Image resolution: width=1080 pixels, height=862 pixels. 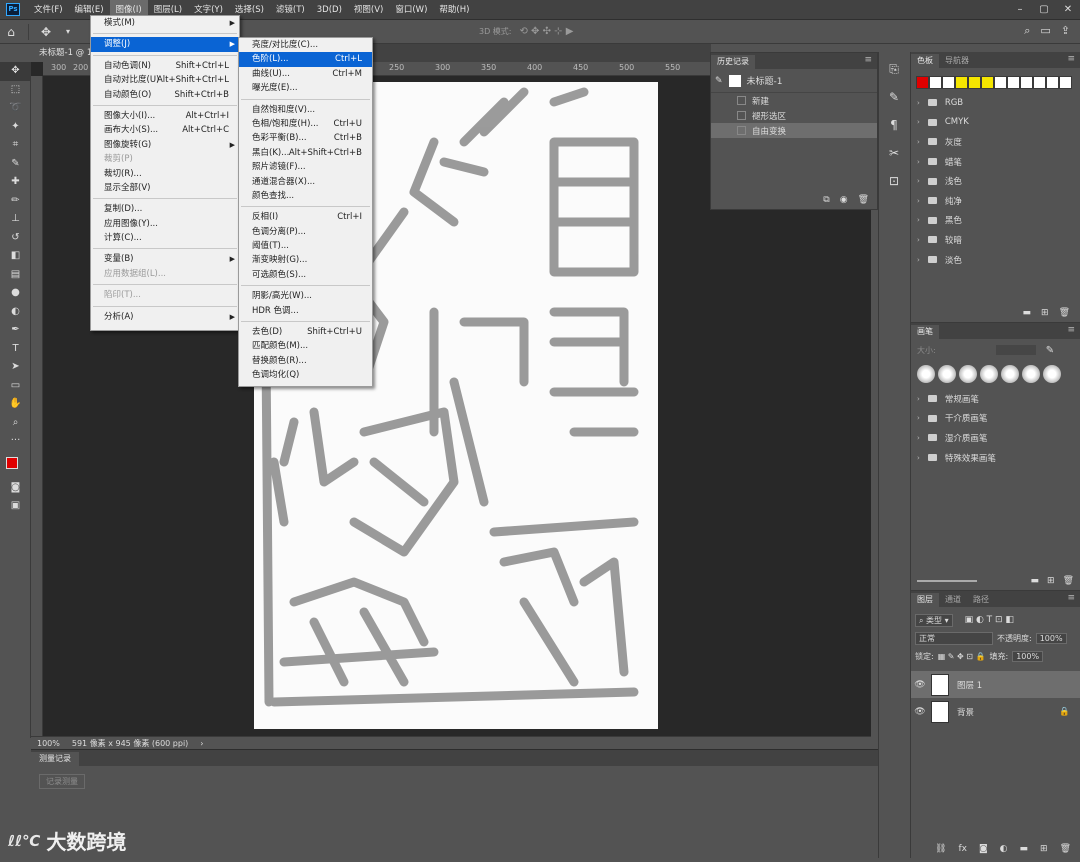 What do you see at coordinates (995, 221) in the screenshot?
I see `folder-item: › 黑色` at bounding box center [995, 221].